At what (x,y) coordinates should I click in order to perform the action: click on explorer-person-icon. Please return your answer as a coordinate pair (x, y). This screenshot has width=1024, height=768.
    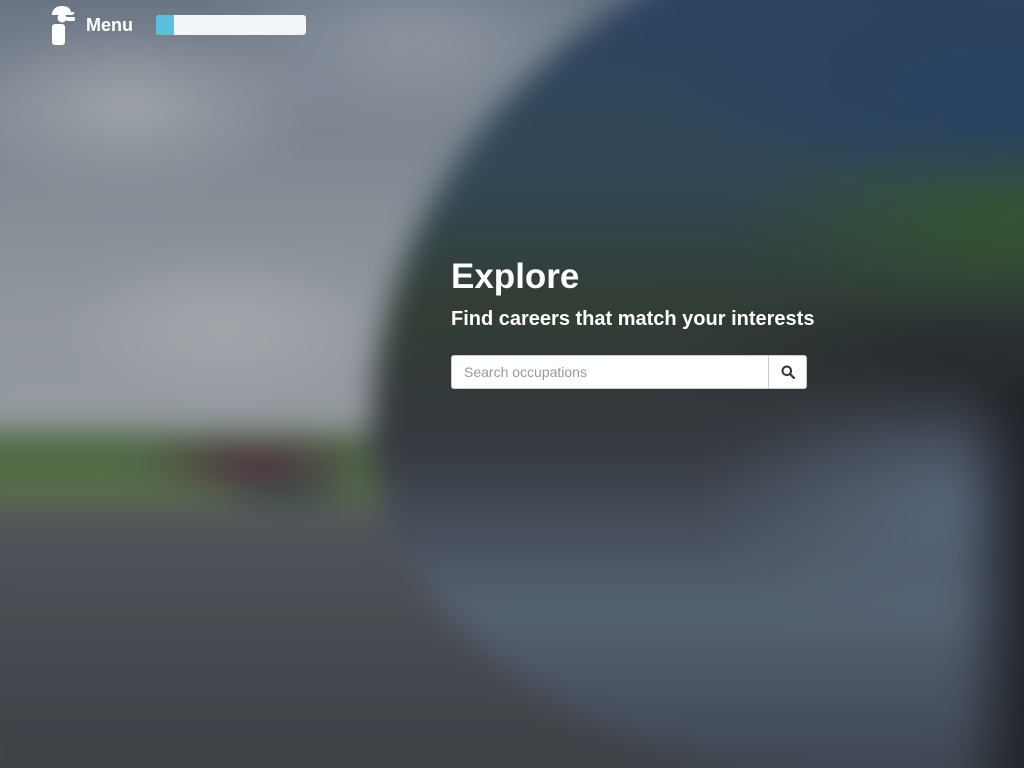
    Looking at the image, I should click on (63, 25).